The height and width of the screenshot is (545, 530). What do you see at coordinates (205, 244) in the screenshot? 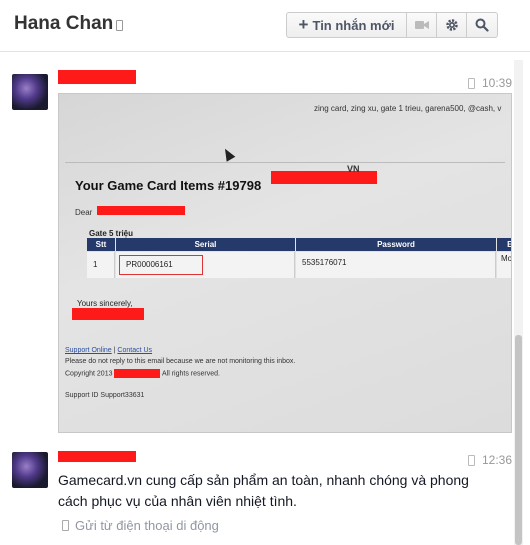
I see `table-header-cell: Serial` at bounding box center [205, 244].